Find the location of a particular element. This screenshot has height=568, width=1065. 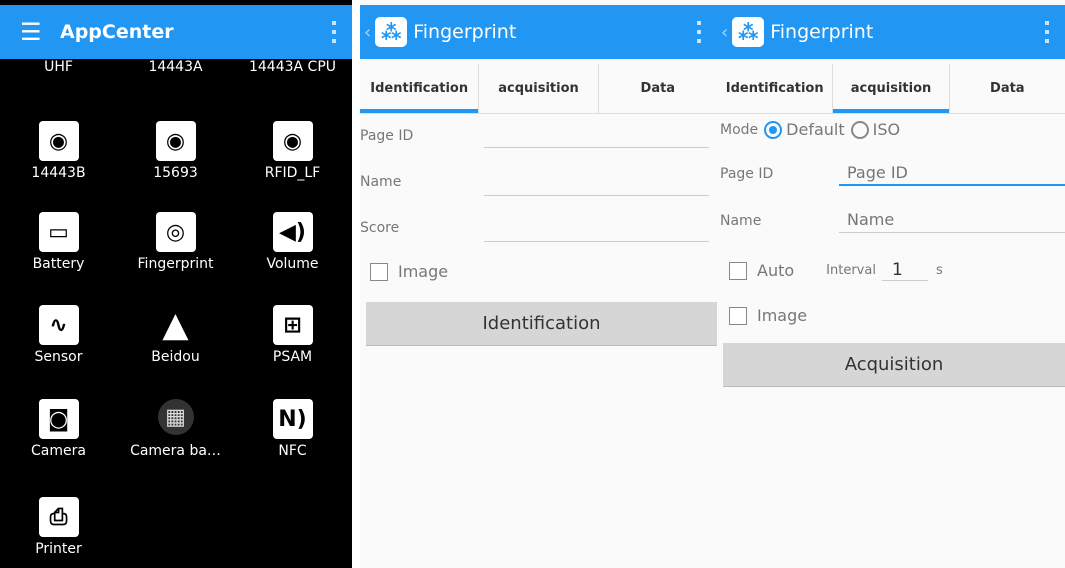

interval-input: 1 is located at coordinates (904, 270).